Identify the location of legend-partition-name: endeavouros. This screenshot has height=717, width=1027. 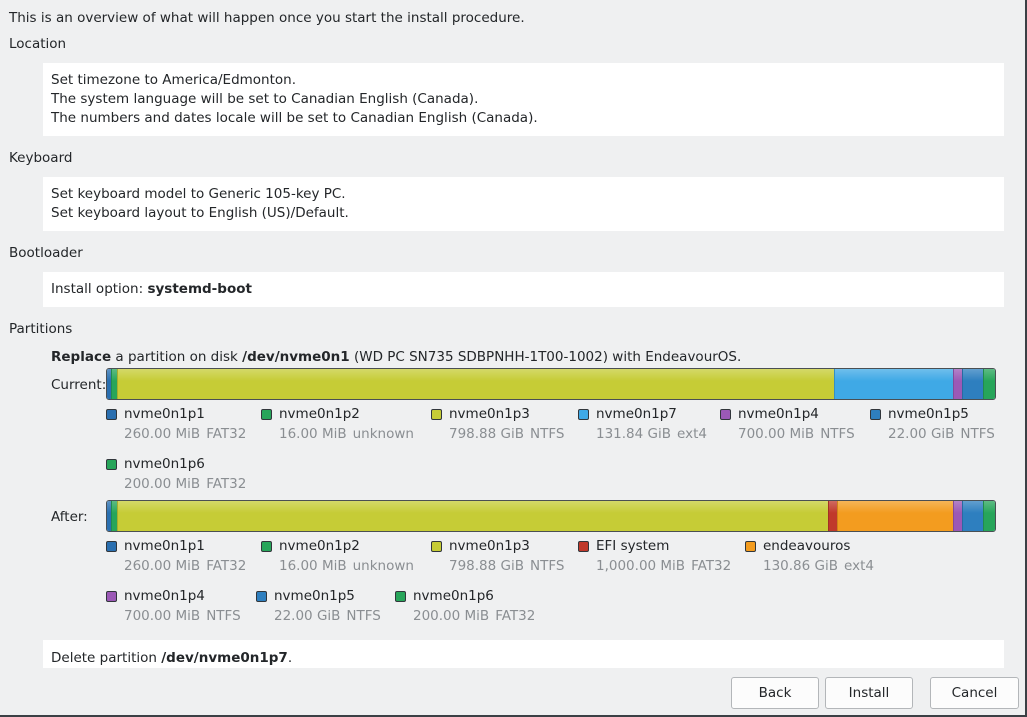
(807, 546).